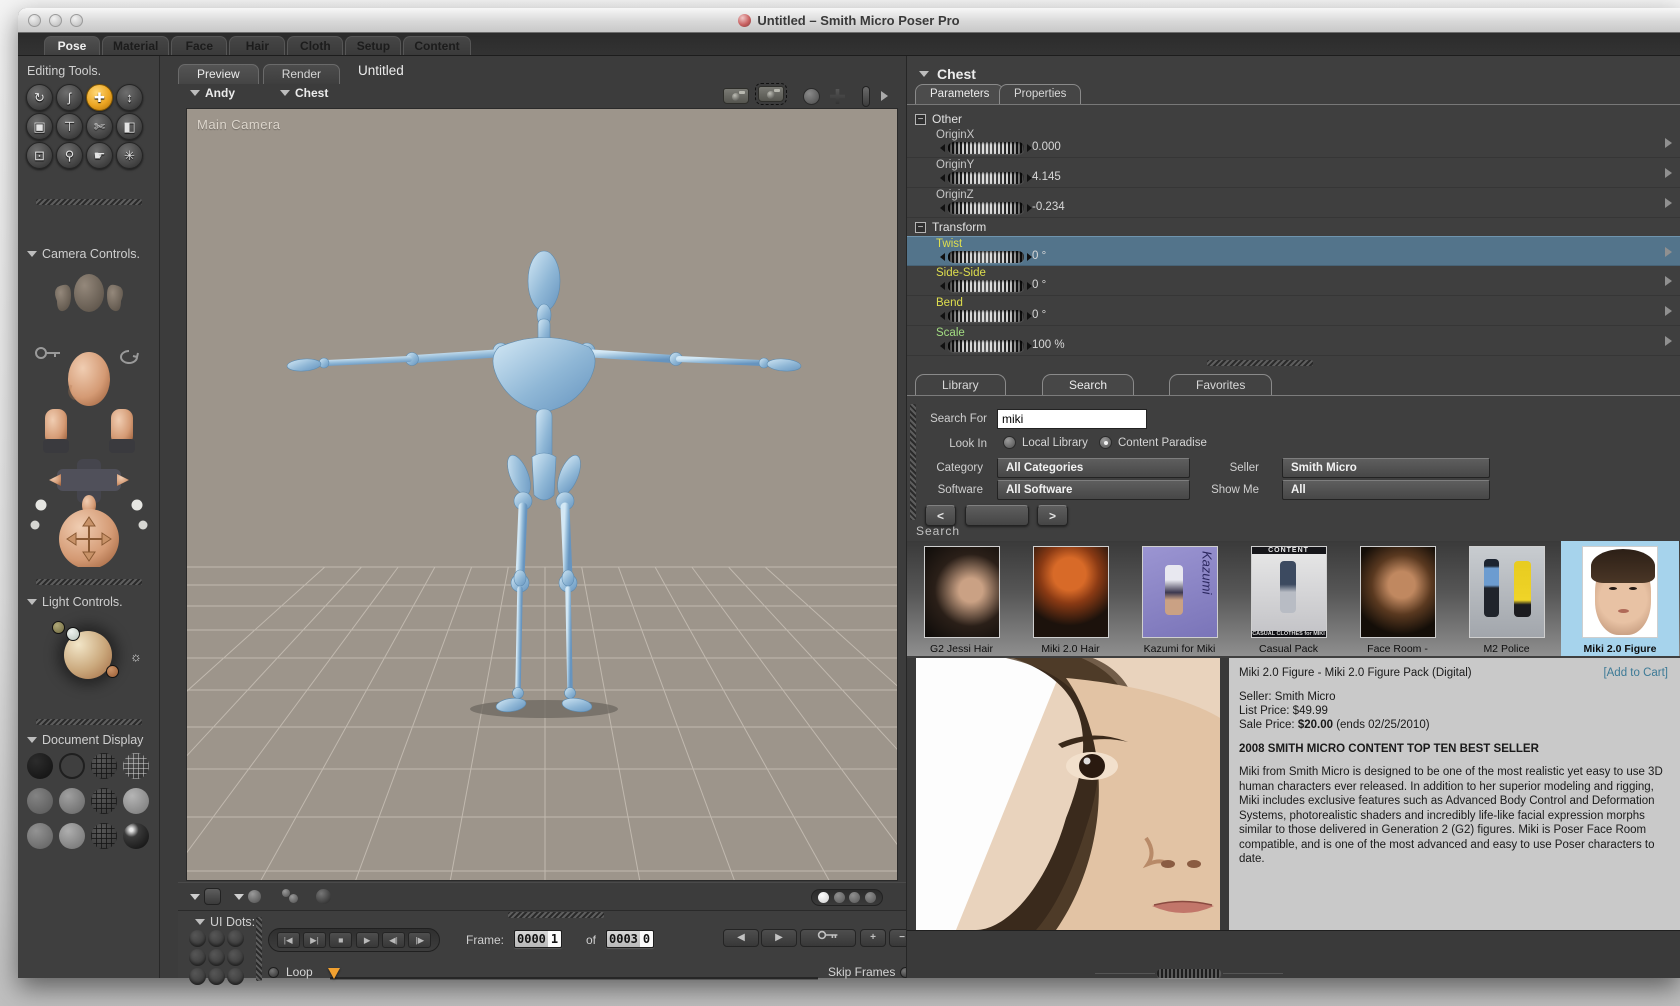 This screenshot has width=1680, height=1006. What do you see at coordinates (1072, 419) in the screenshot?
I see `search-input` at bounding box center [1072, 419].